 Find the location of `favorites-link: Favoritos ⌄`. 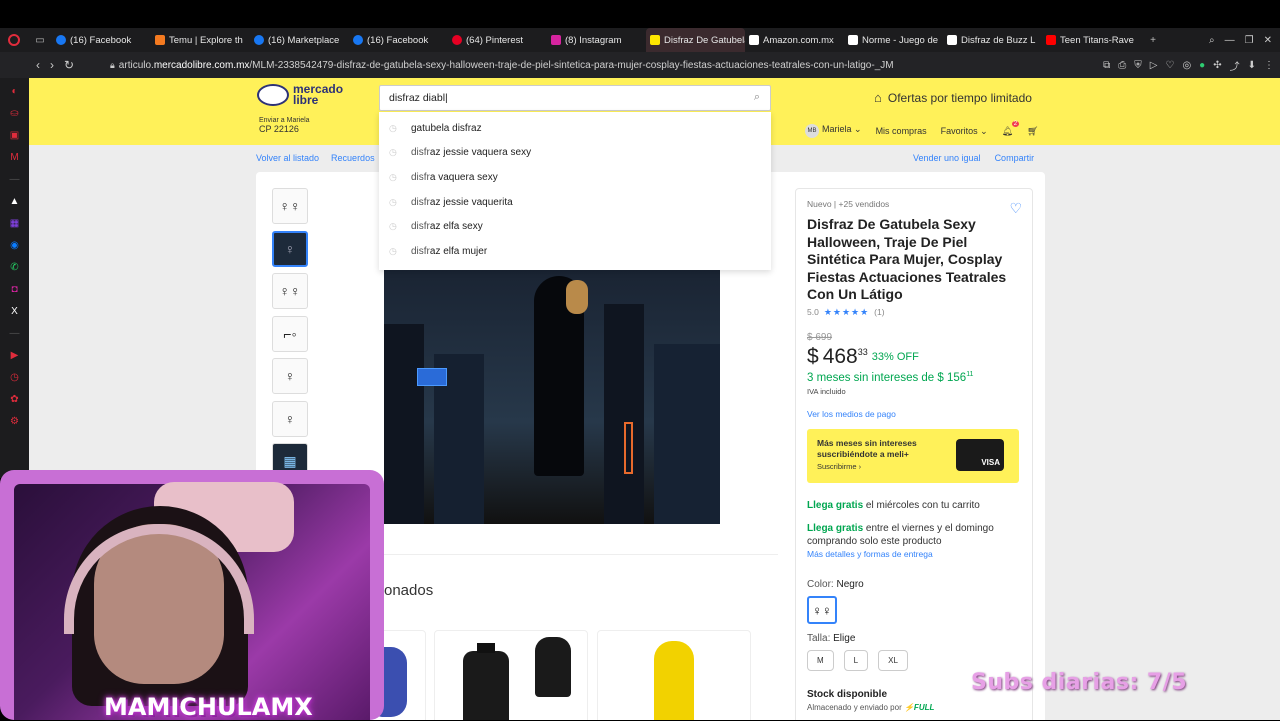

favorites-link: Favoritos ⌄ is located at coordinates (964, 131).